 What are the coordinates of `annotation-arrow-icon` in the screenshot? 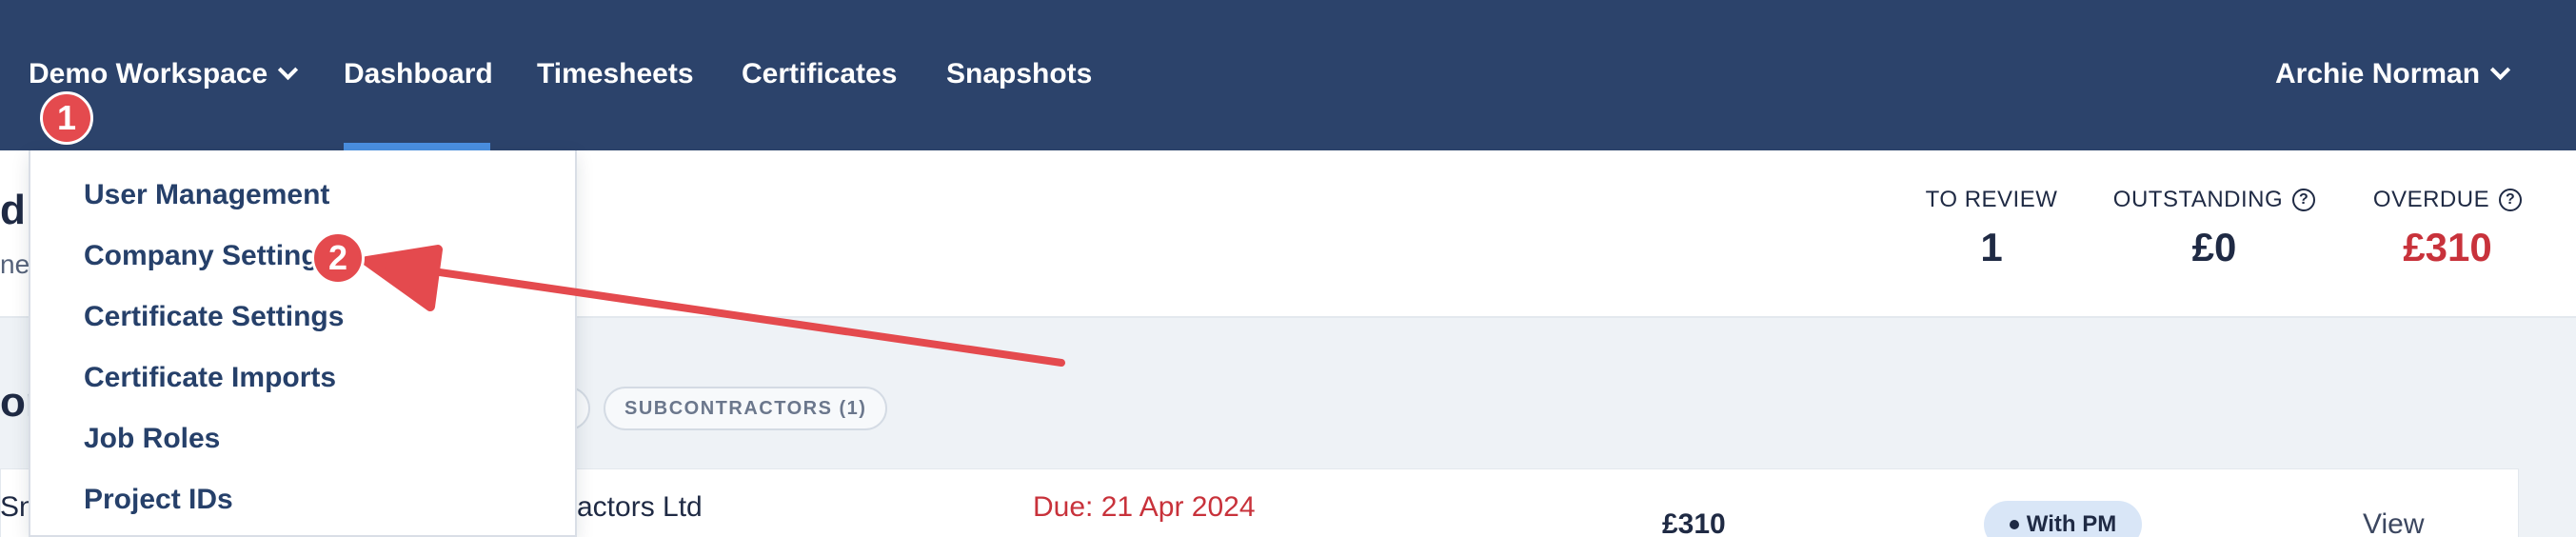 It's located at (713, 306).